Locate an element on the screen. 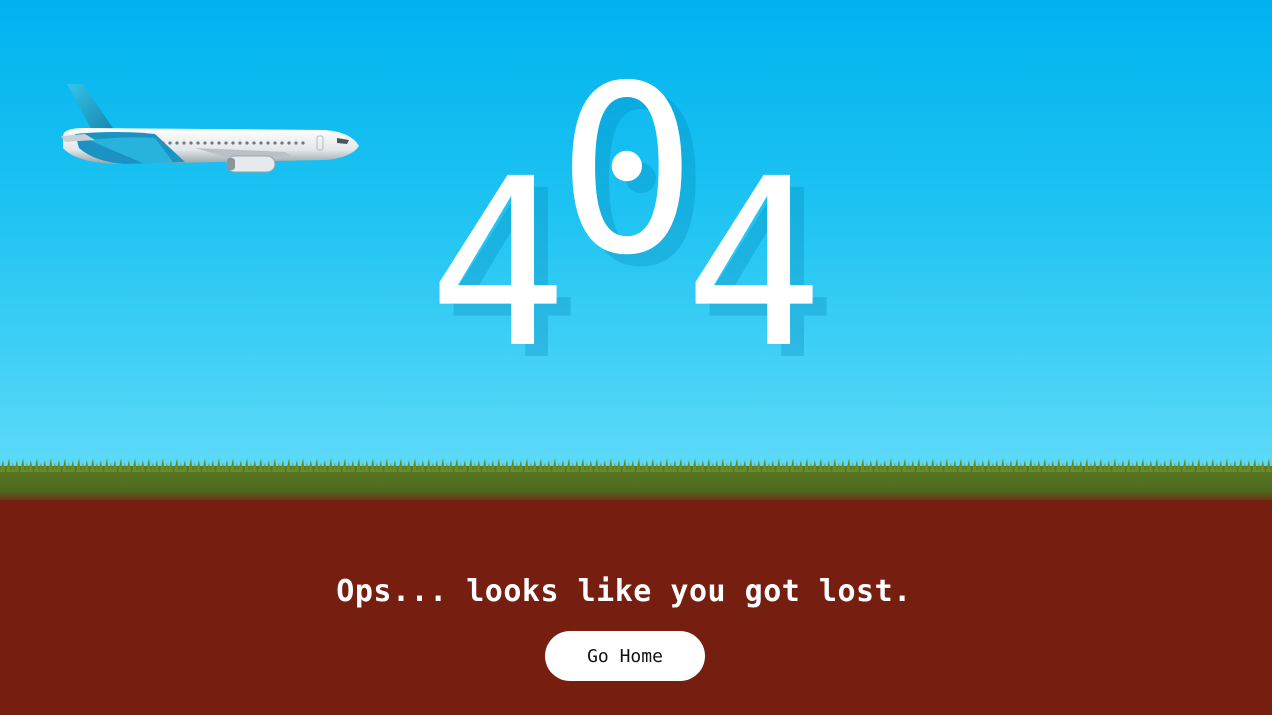  error-digit-1: 4 is located at coordinates (498, 264).